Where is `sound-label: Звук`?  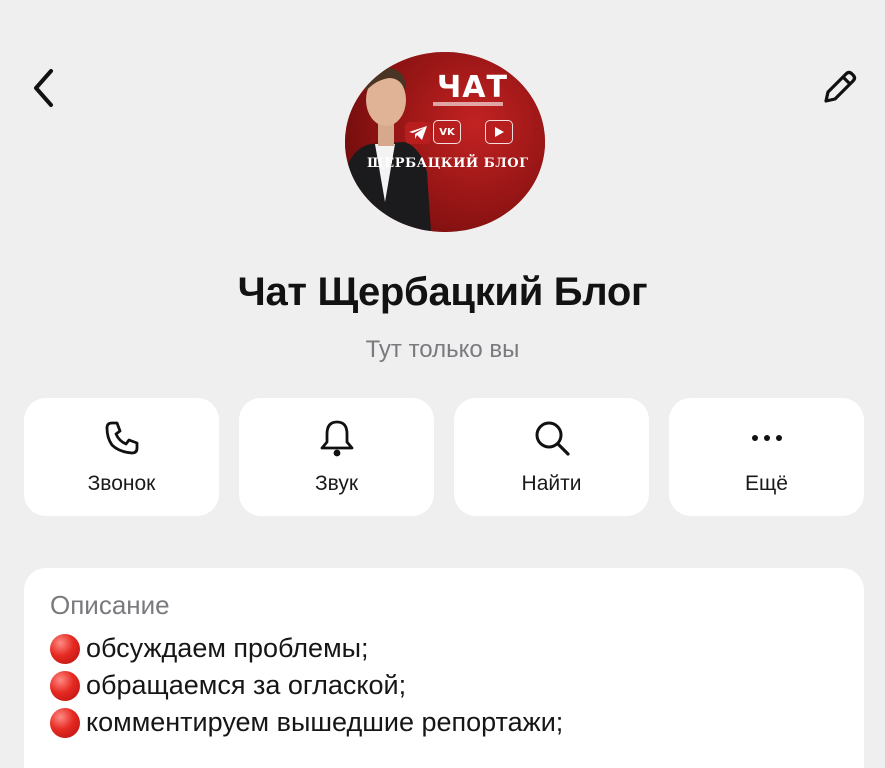
sound-label: Звук is located at coordinates (336, 483).